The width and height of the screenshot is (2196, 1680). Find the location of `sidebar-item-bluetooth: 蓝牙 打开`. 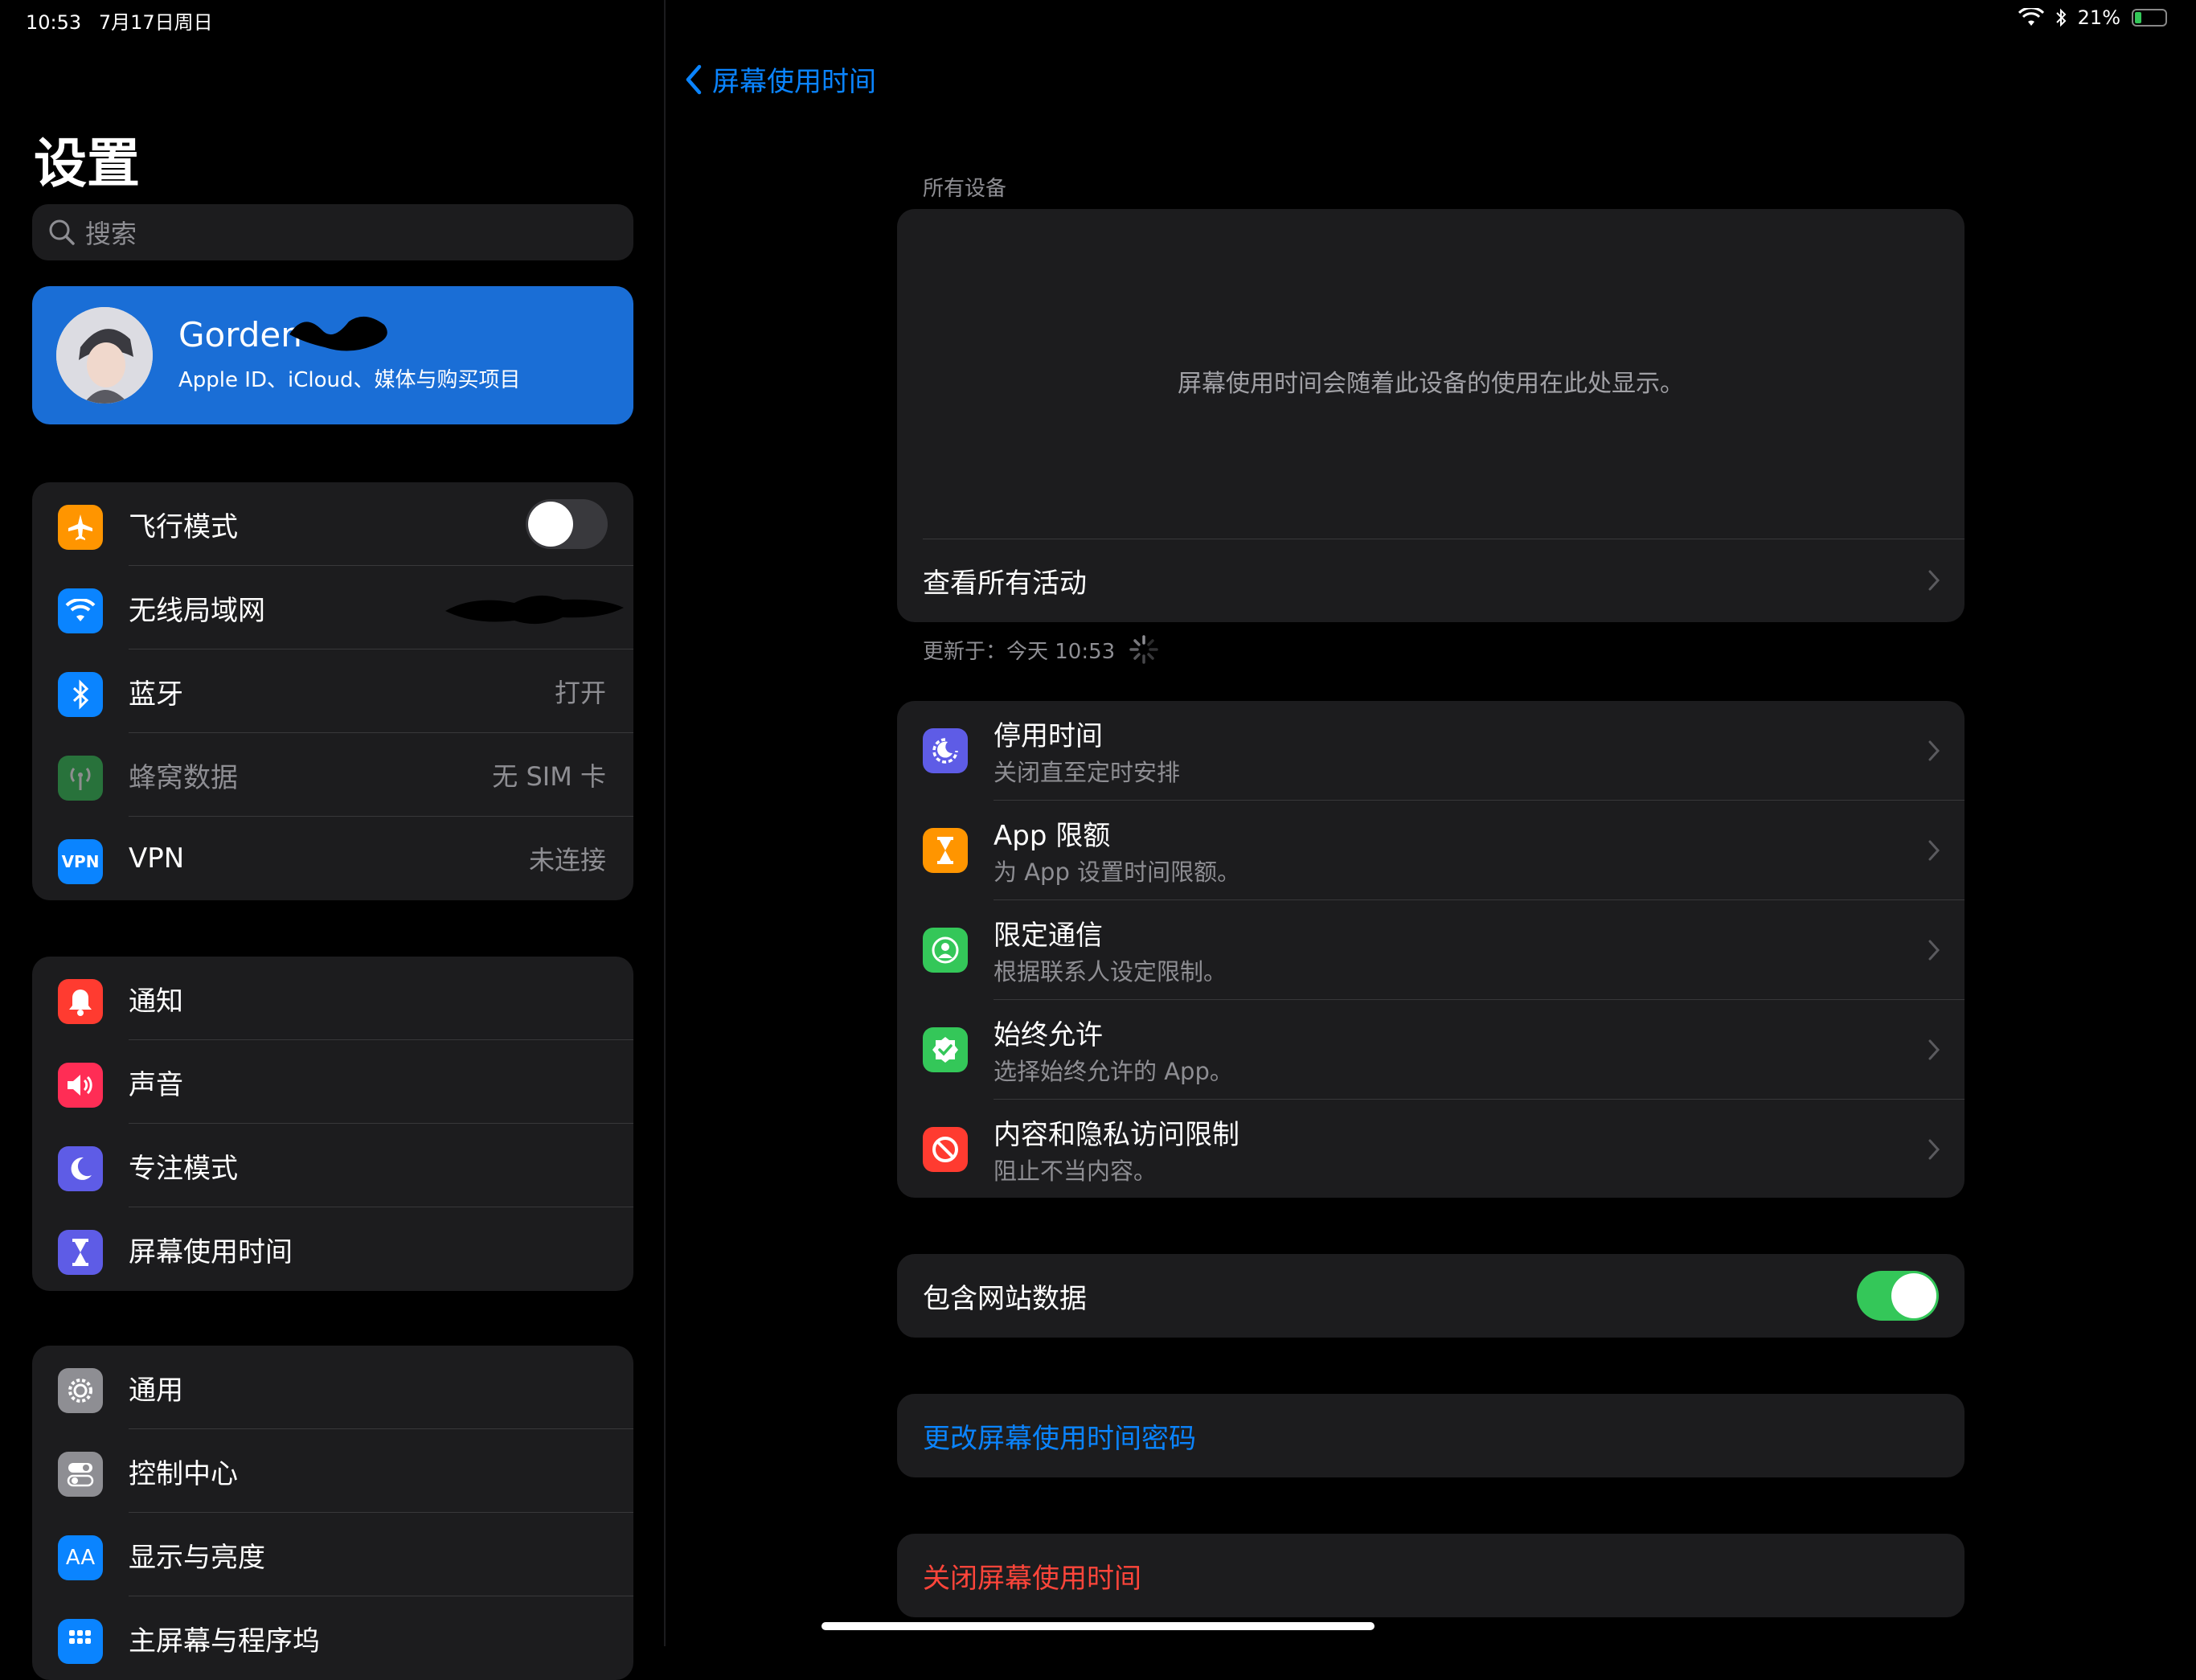

sidebar-item-bluetooth: 蓝牙 打开 is located at coordinates (332, 691).